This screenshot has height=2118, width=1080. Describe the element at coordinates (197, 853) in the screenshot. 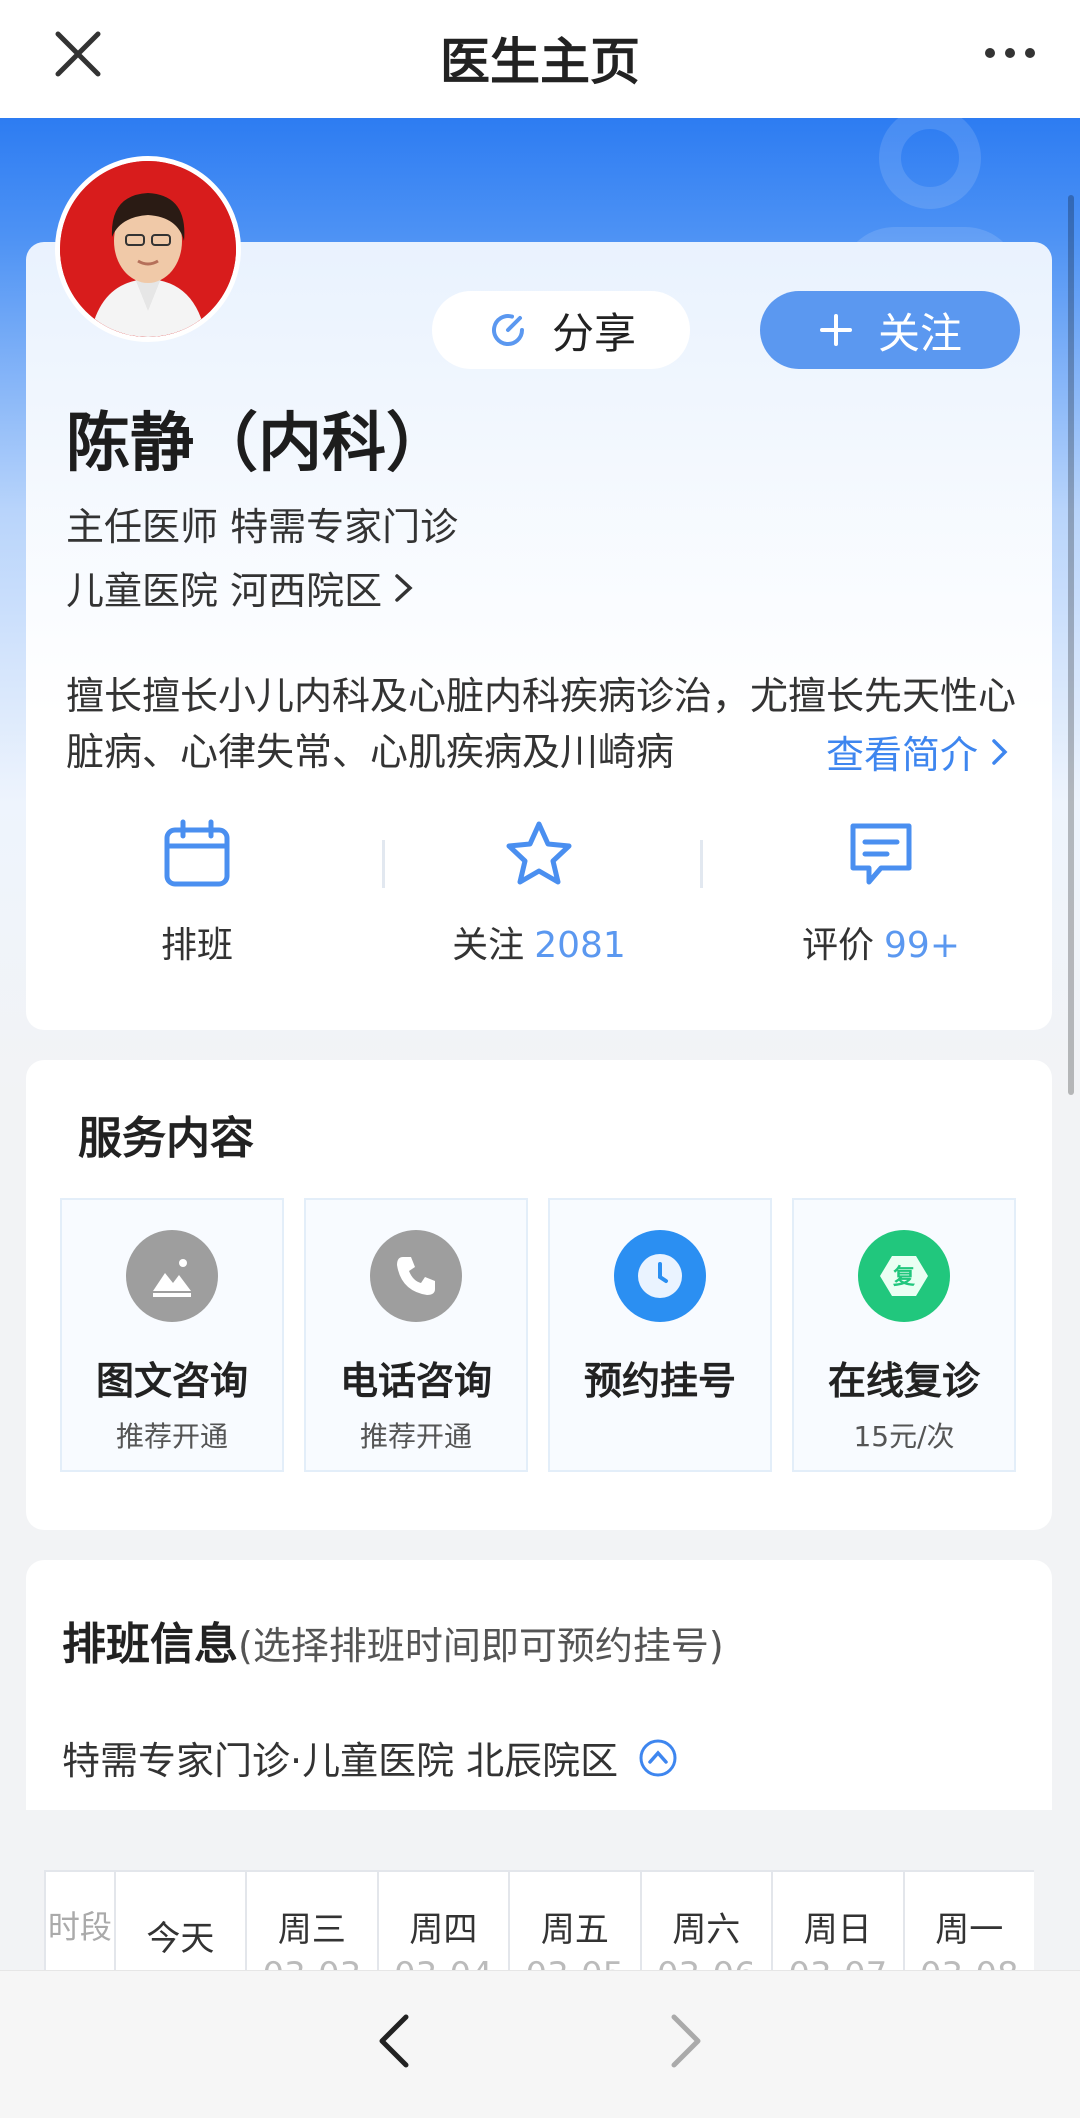

I see `calendar-icon` at that location.